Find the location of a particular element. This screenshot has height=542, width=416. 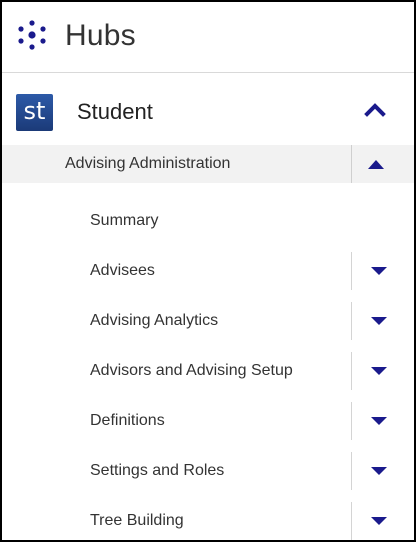

menu-item-settings-and-roles: Settings and Roles is located at coordinates (208, 471).